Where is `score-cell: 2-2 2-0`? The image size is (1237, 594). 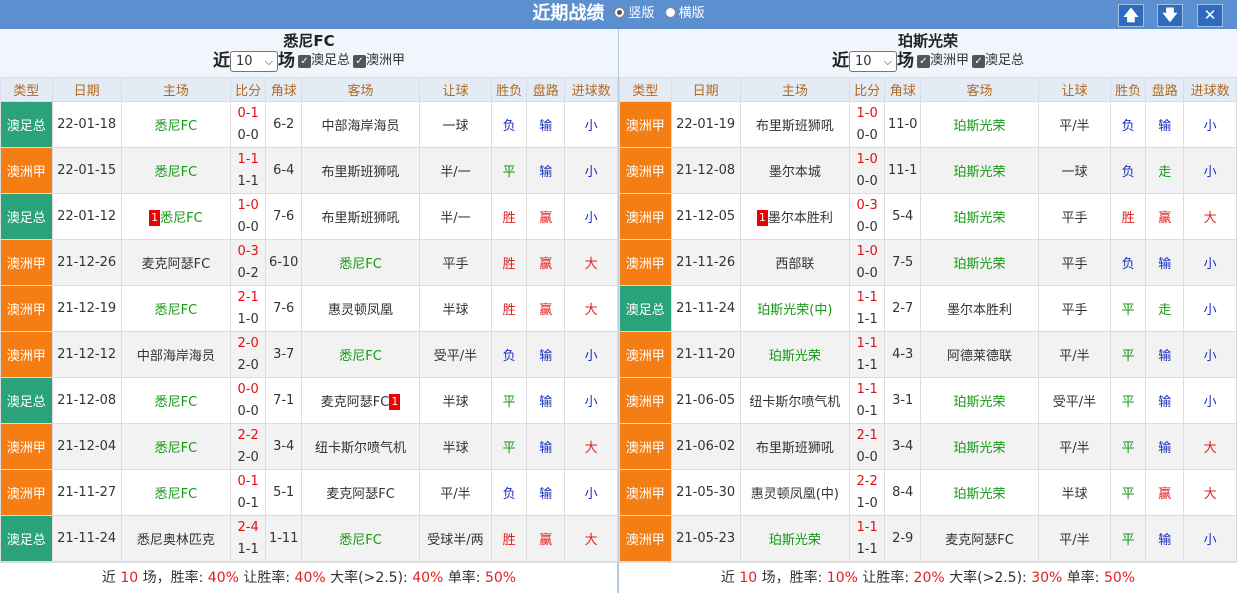 score-cell: 2-2 2-0 is located at coordinates (248, 446).